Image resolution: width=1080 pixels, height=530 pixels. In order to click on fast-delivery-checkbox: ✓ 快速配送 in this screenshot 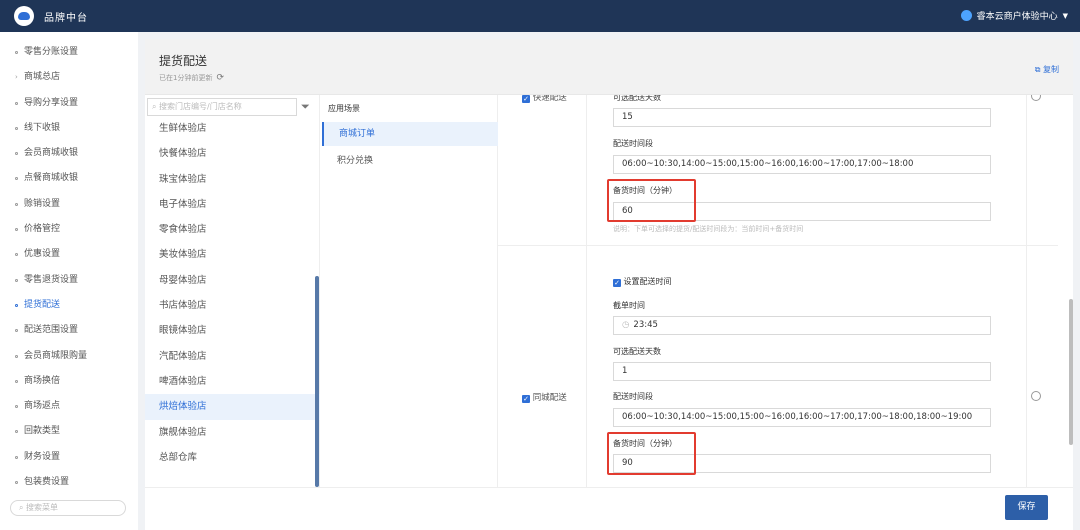, I will do `click(544, 99)`.